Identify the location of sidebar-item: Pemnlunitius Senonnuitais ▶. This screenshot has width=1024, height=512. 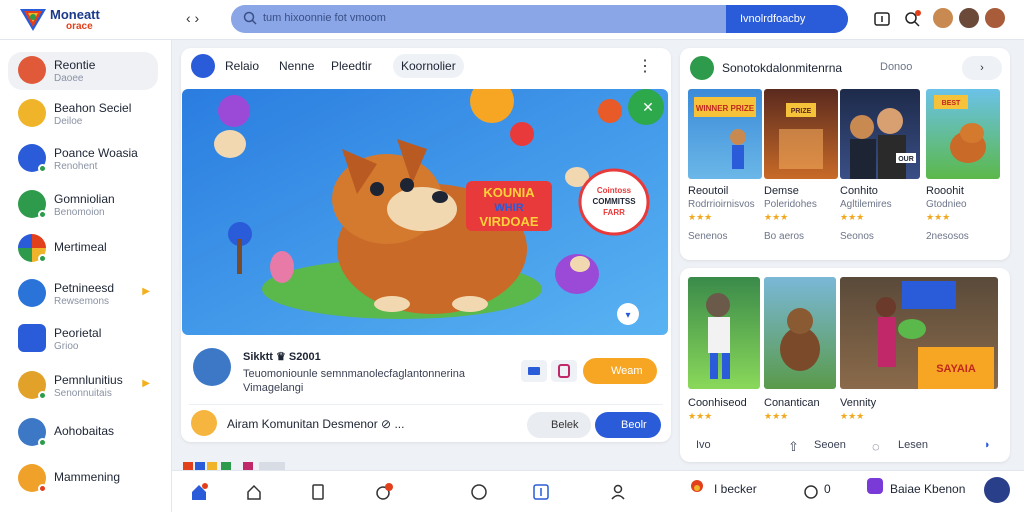
(83, 386).